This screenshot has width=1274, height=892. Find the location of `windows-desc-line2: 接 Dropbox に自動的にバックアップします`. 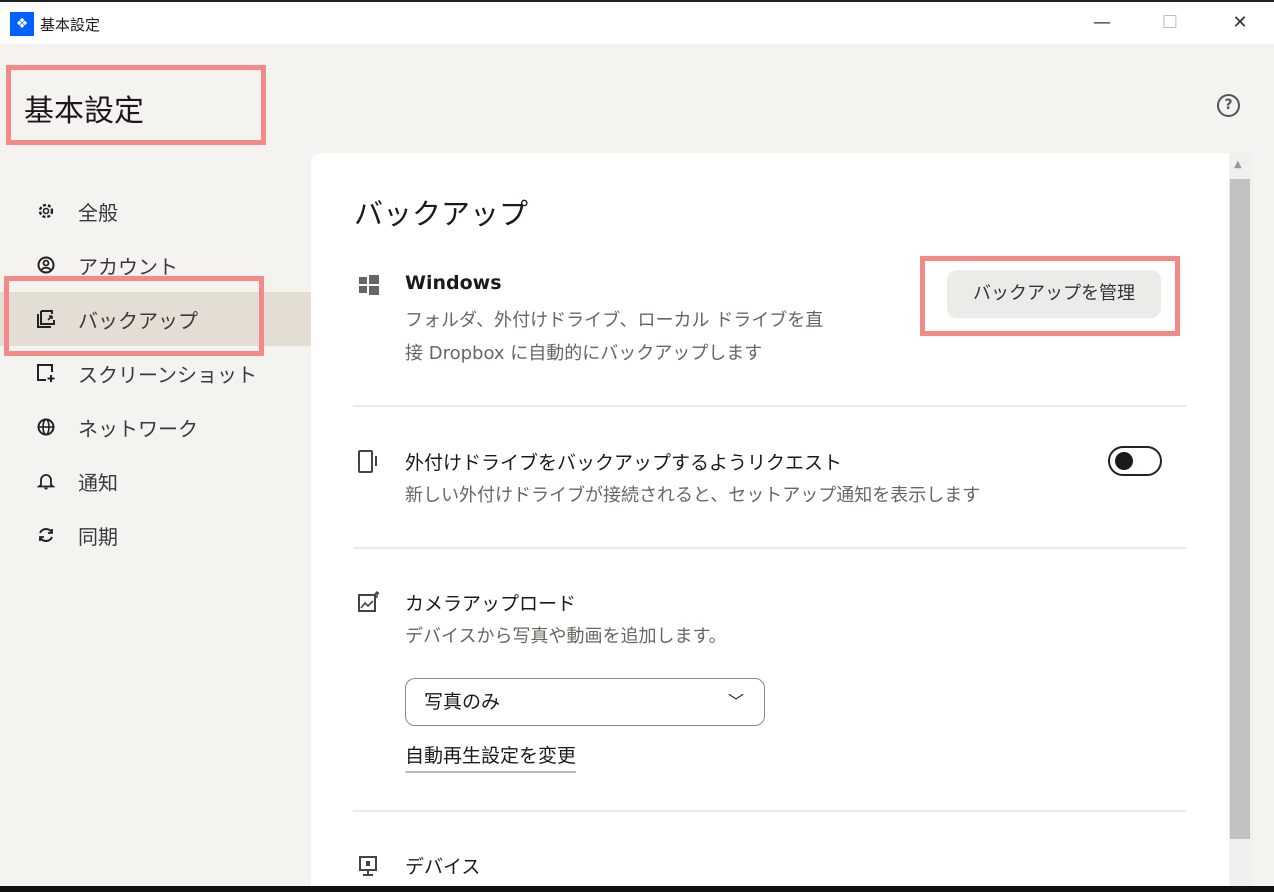

windows-desc-line2: 接 Dropbox に自動的にバックアップします is located at coordinates (584, 353).